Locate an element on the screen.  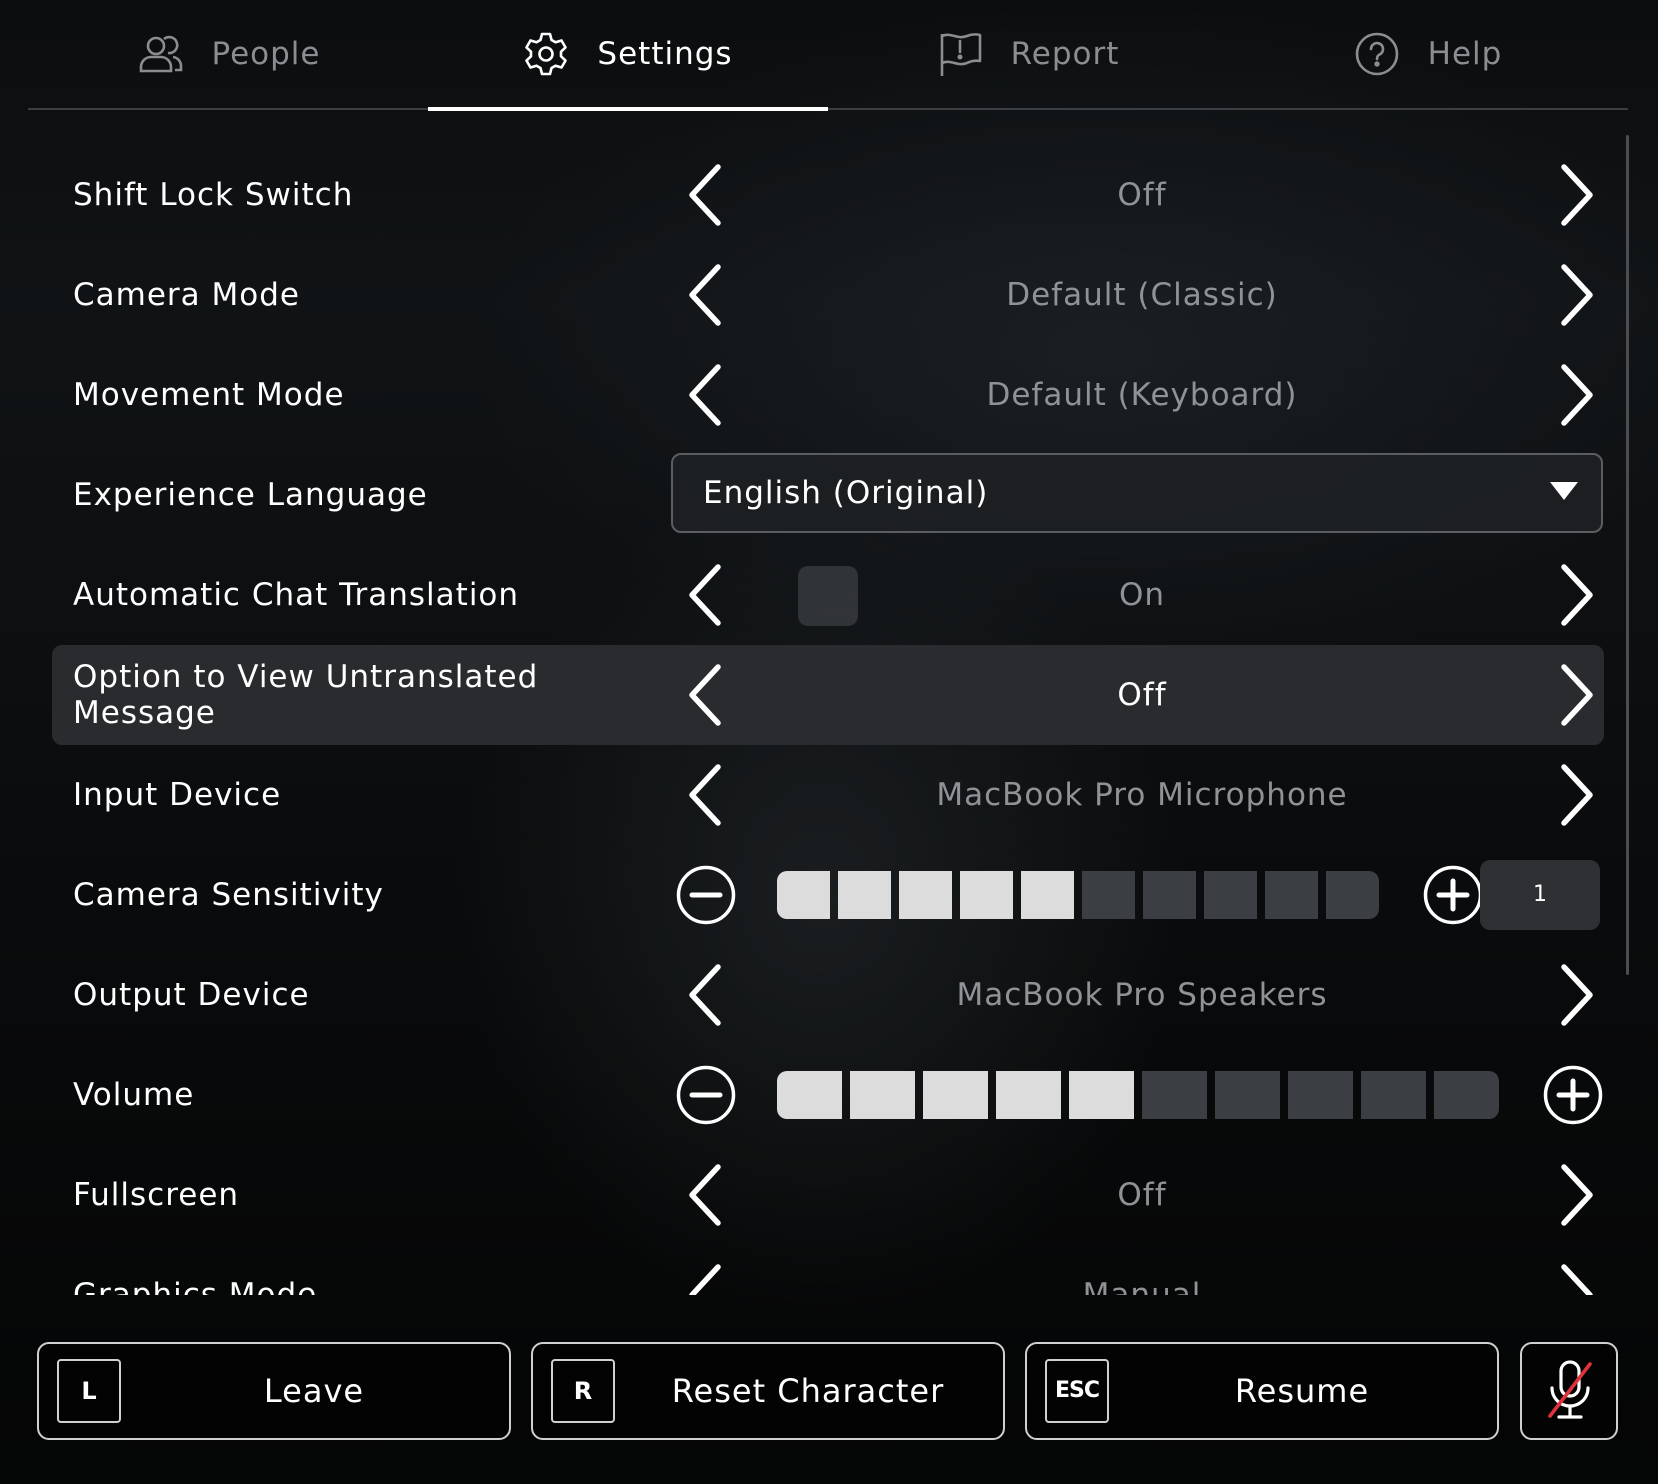
leave-button: L Leave is located at coordinates (274, 1391).